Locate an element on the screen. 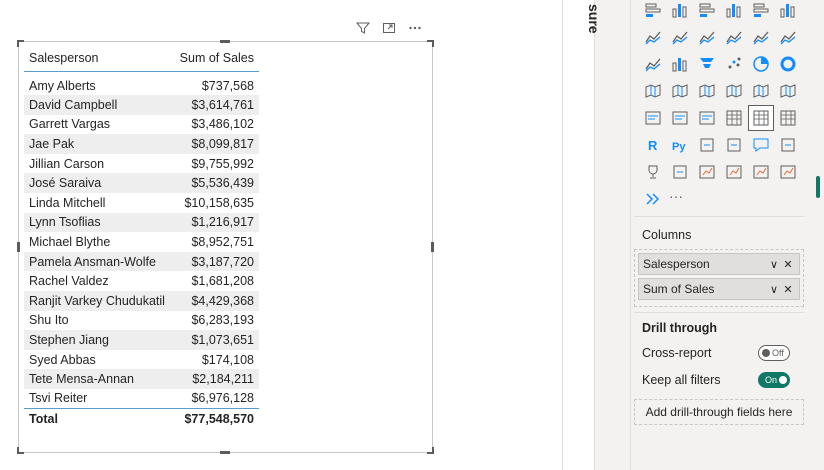  cell-sum-of-sales: $6,283,193 is located at coordinates (222, 320).